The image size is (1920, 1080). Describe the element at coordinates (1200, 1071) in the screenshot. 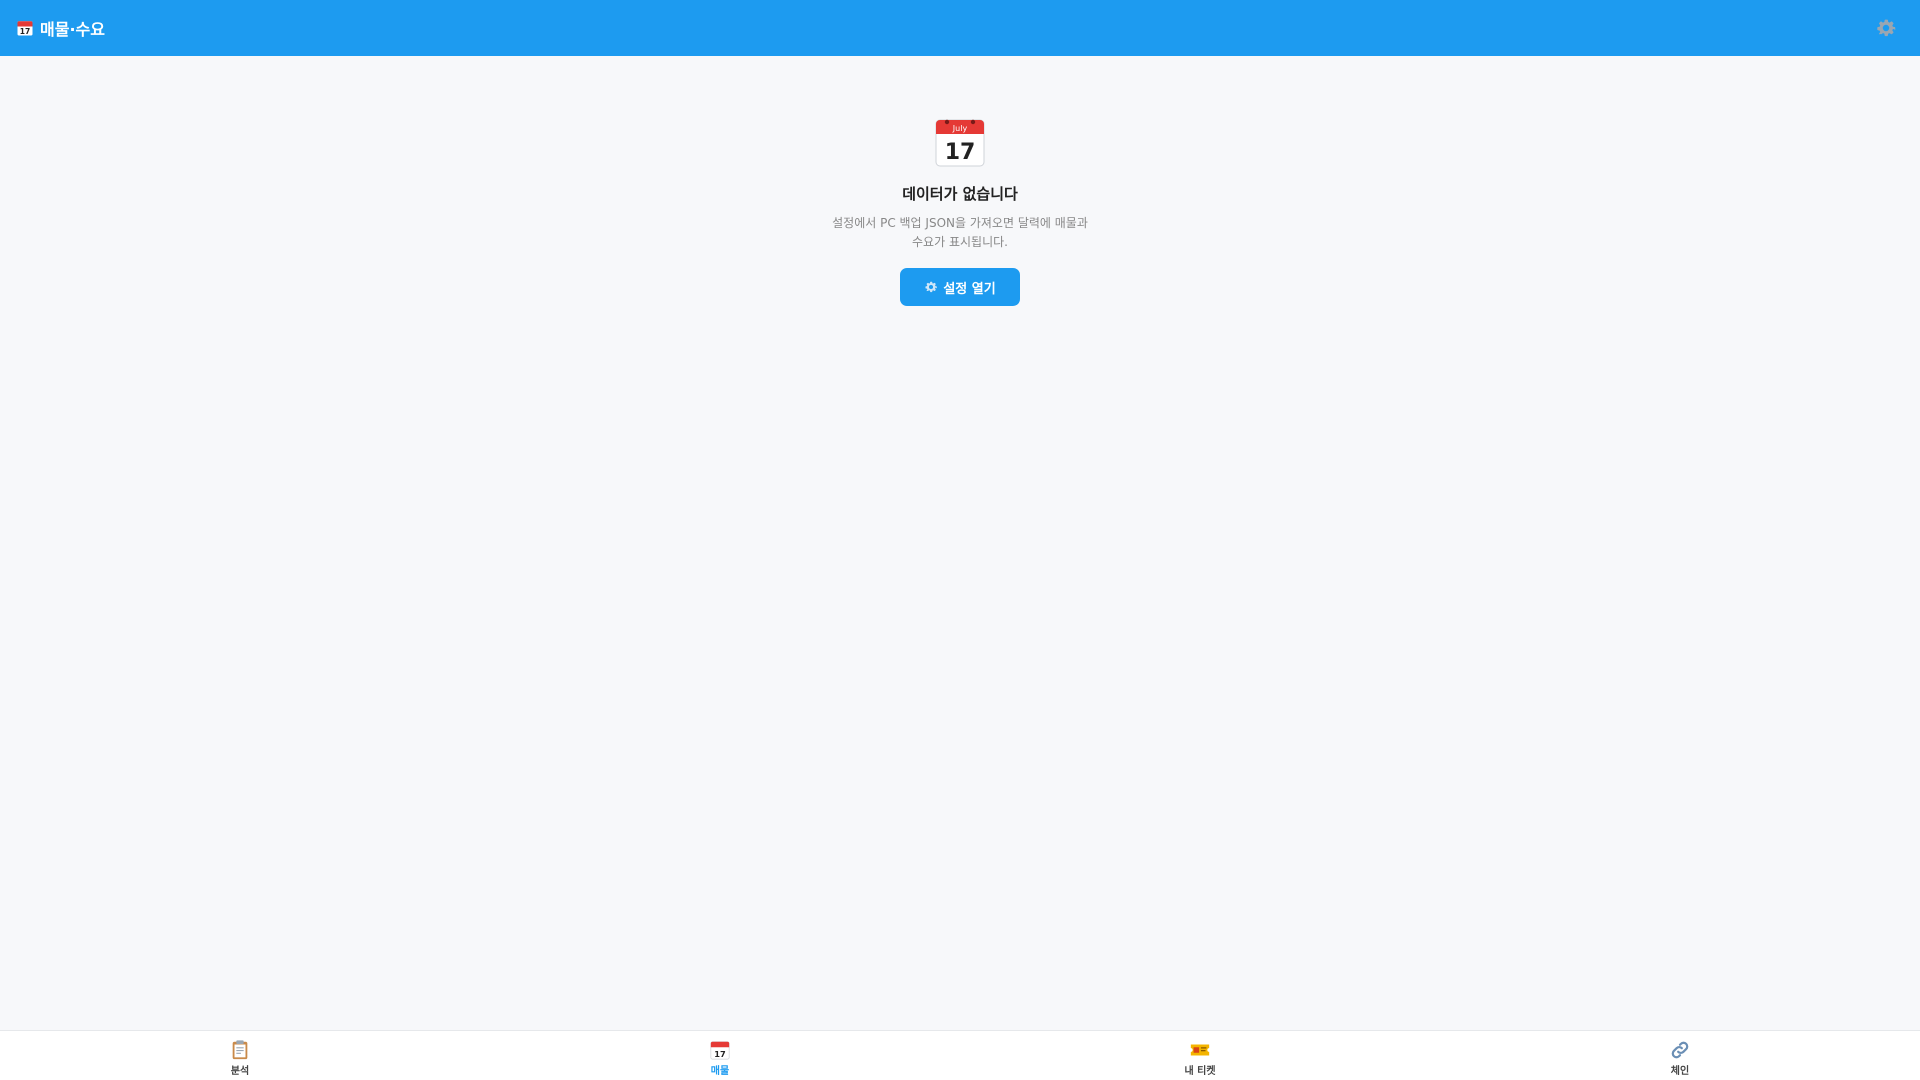

I see `nav-label-my-tickets: 내 티켓` at that location.